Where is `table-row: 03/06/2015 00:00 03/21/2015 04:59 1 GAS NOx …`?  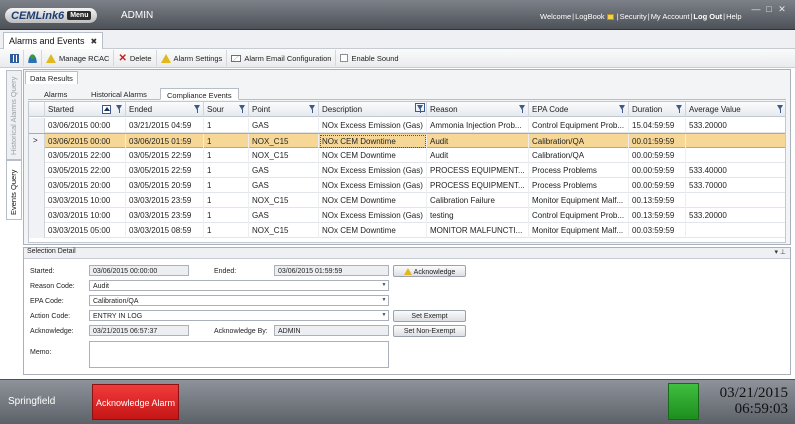 table-row: 03/06/2015 00:00 03/21/2015 04:59 1 GAS NOx … is located at coordinates (407, 125).